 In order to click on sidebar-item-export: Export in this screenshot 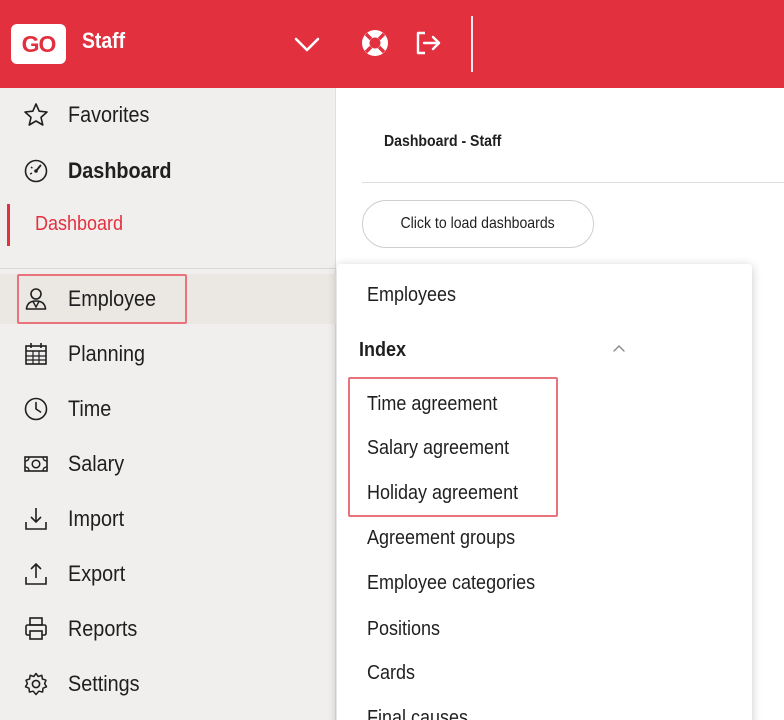, I will do `click(168, 574)`.